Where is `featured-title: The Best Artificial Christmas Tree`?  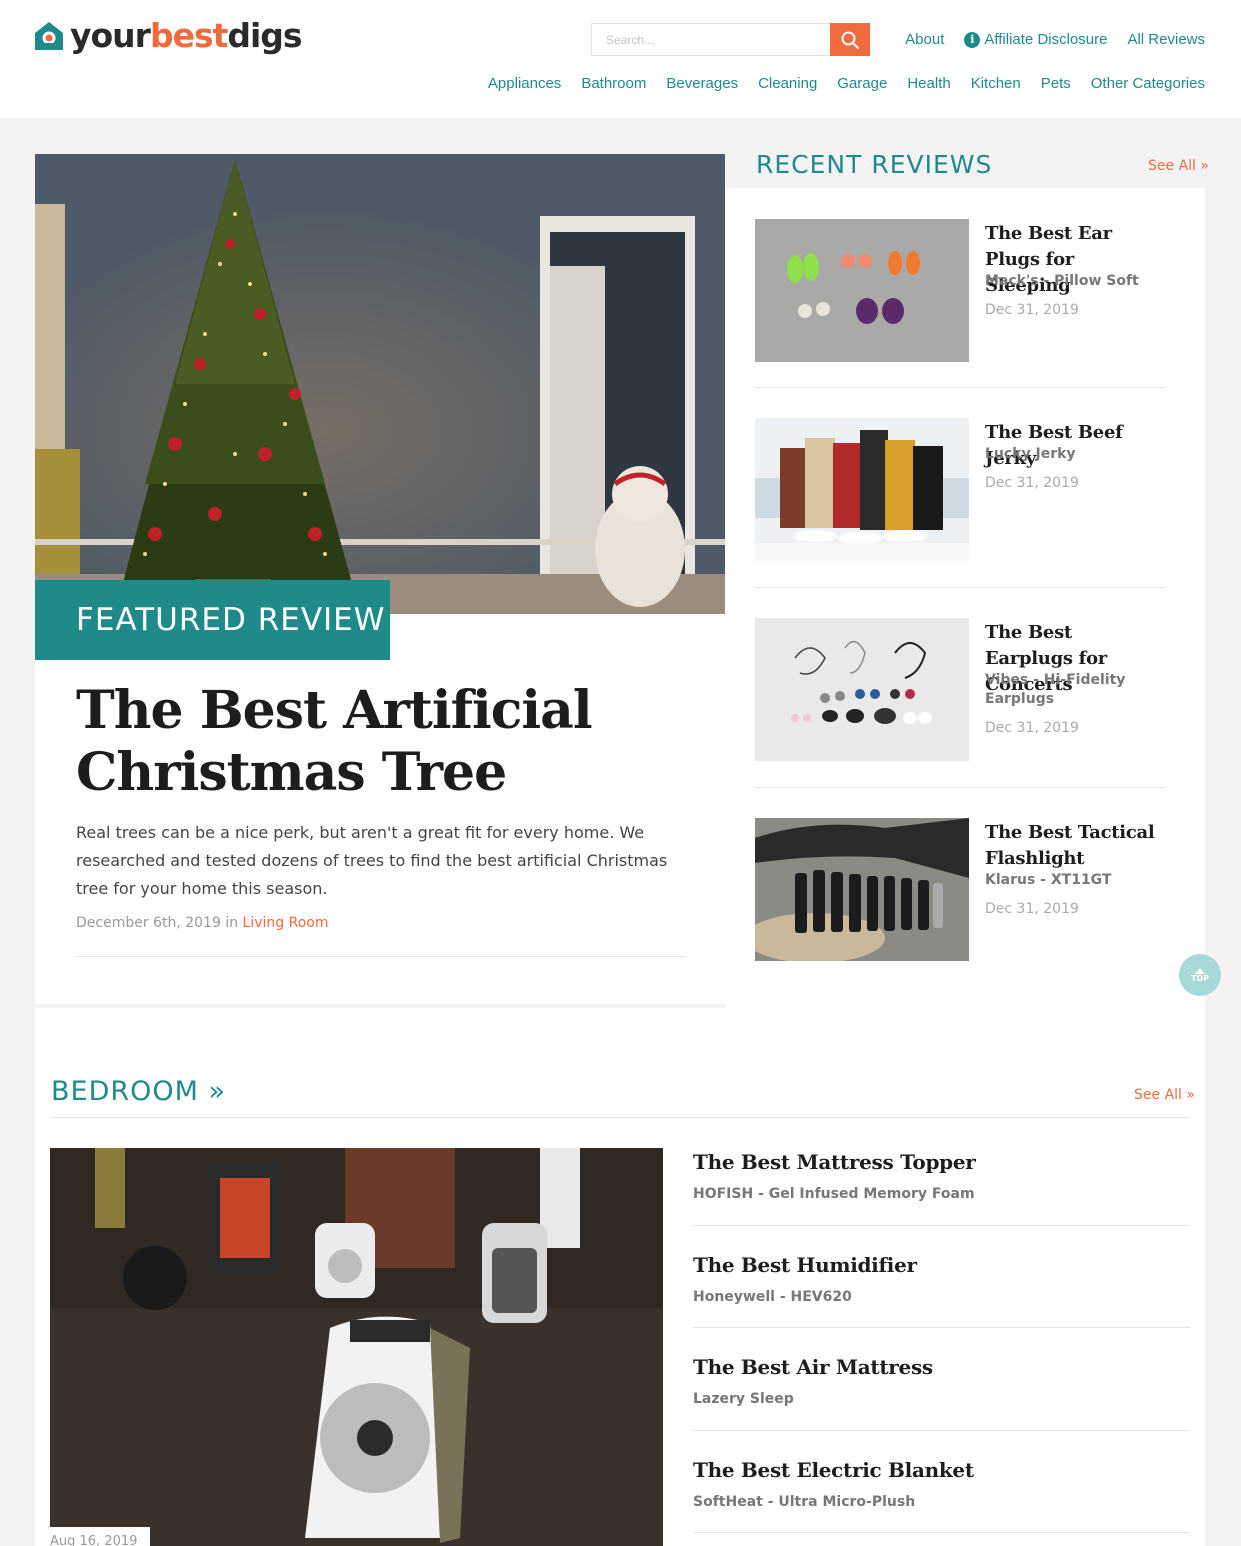 featured-title: The Best Artificial Christmas Tree is located at coordinates (376, 742).